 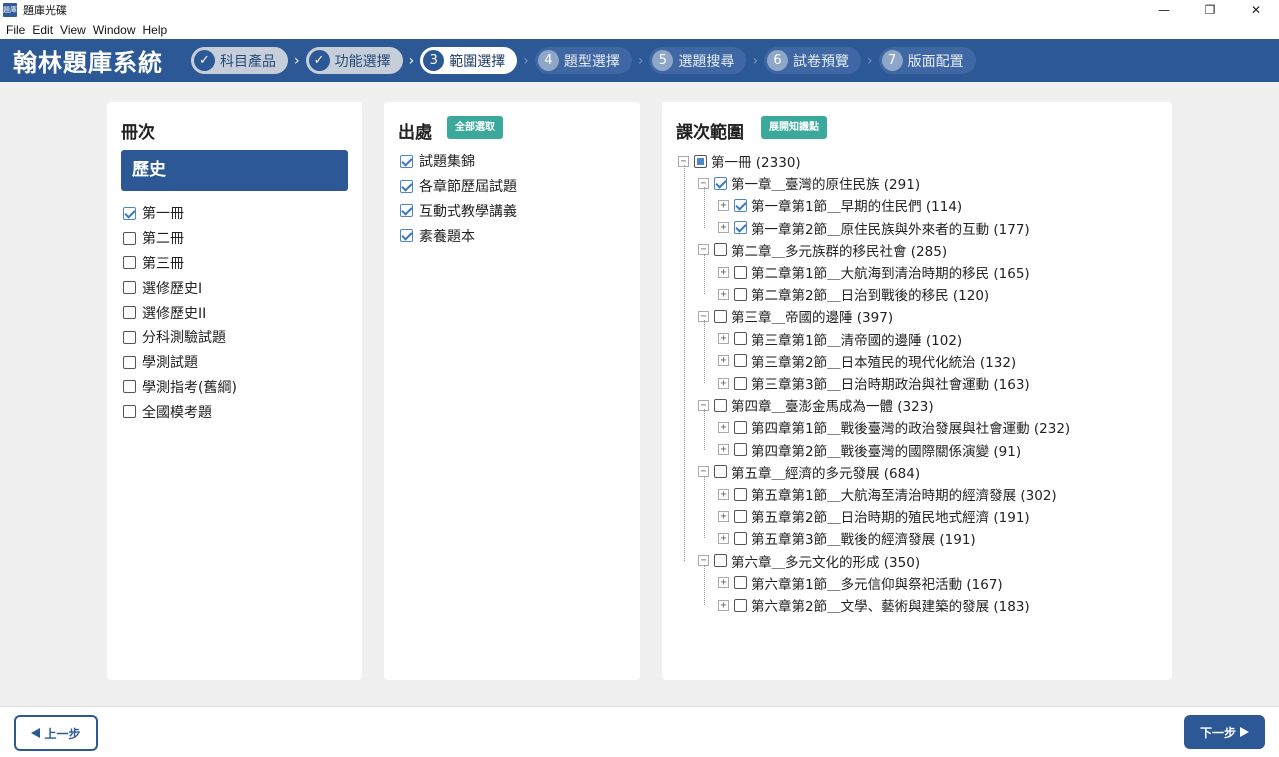 What do you see at coordinates (1224, 732) in the screenshot?
I see `next-step-button: 下一步` at bounding box center [1224, 732].